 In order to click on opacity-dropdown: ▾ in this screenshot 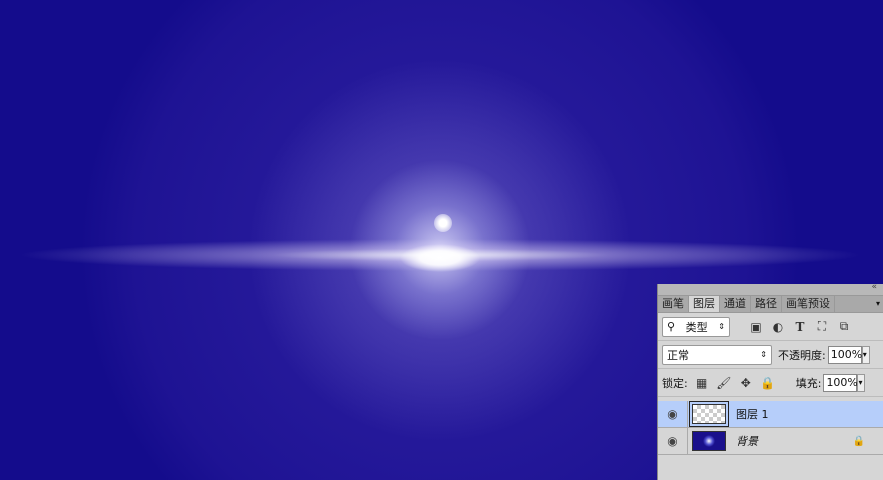, I will do `click(865, 354)`.